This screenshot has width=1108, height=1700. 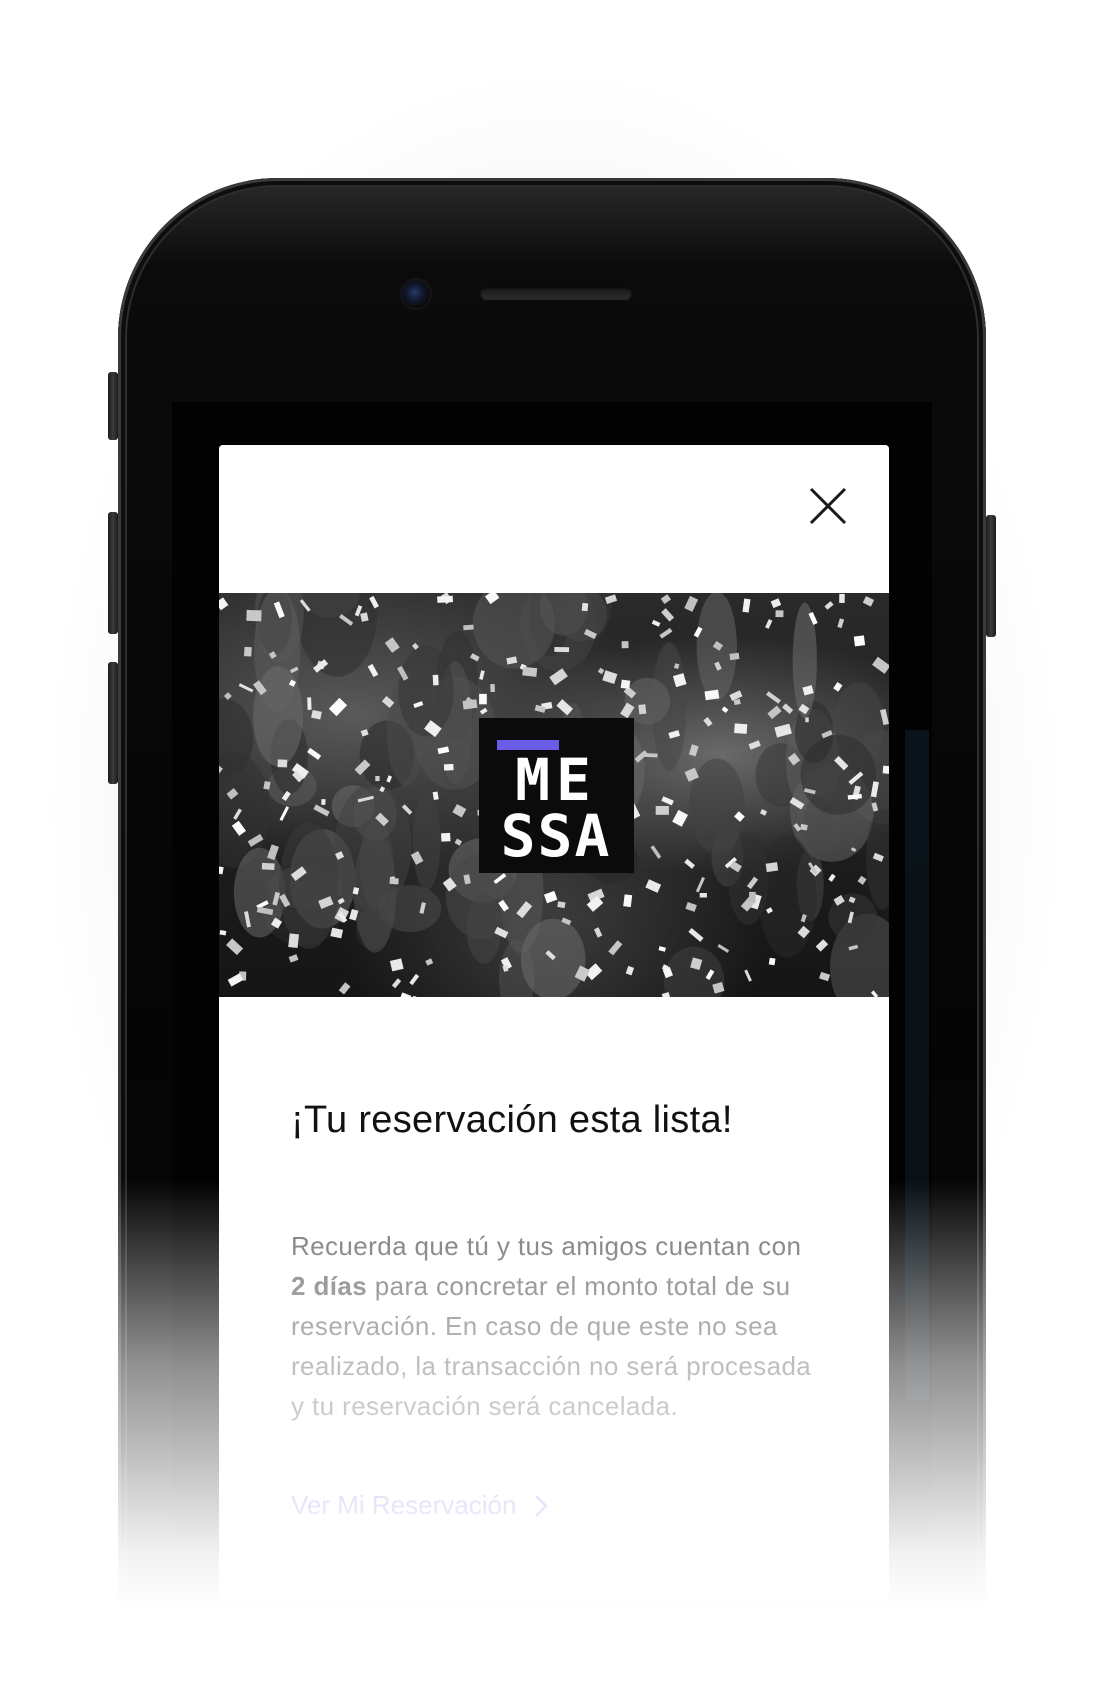 What do you see at coordinates (546, 1246) in the screenshot?
I see `message-text-start: Recuerda que tú y tus amigos cuentan con` at bounding box center [546, 1246].